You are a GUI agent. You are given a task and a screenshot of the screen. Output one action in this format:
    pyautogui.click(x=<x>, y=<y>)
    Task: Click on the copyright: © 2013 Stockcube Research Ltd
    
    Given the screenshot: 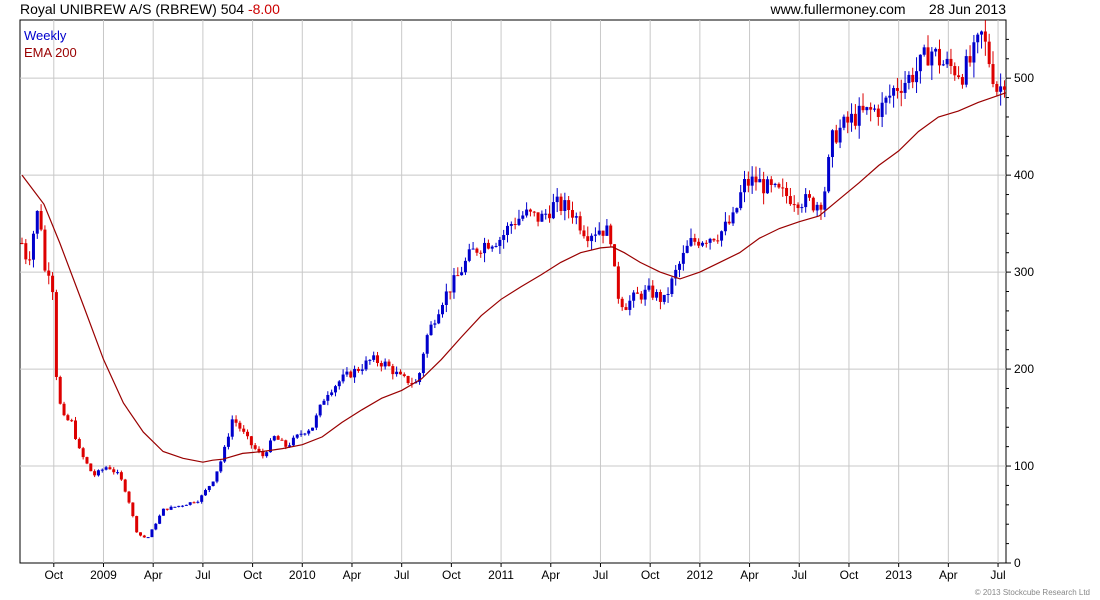 What is the action you would take?
    pyautogui.click(x=1032, y=592)
    